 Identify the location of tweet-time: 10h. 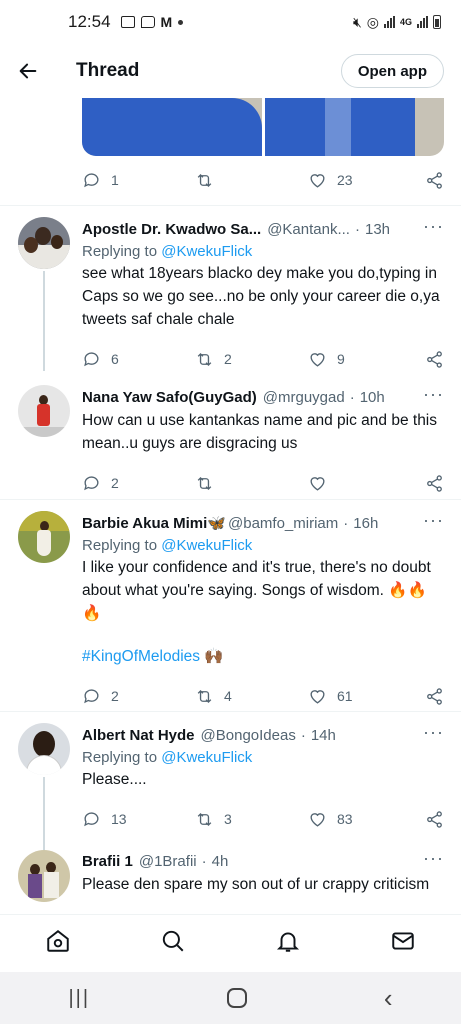
(372, 397).